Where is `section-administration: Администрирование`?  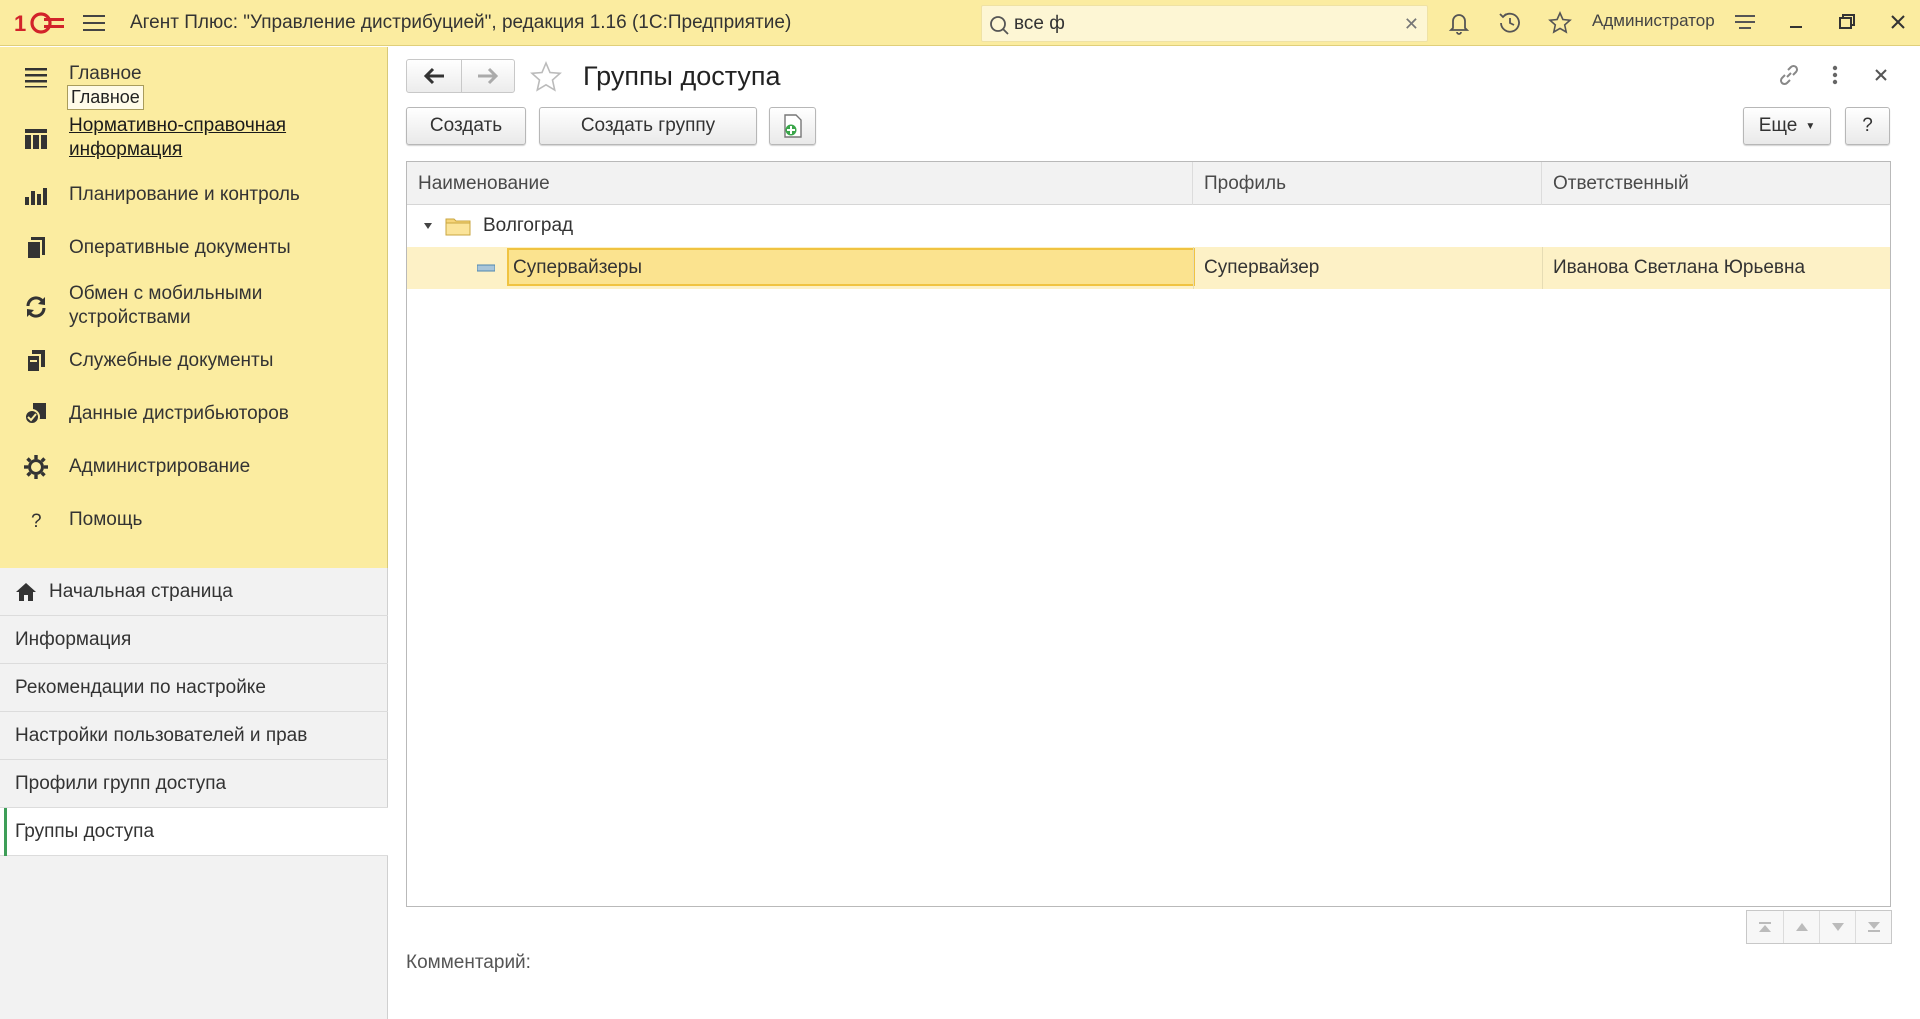
section-administration: Администрирование is located at coordinates (194, 467).